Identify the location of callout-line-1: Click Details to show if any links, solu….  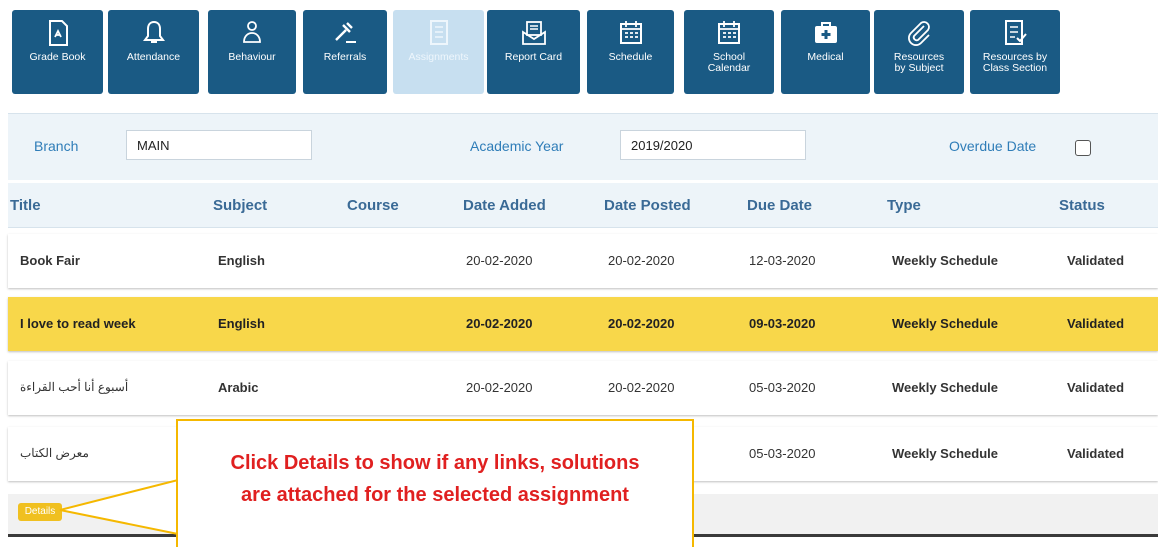
(435, 463).